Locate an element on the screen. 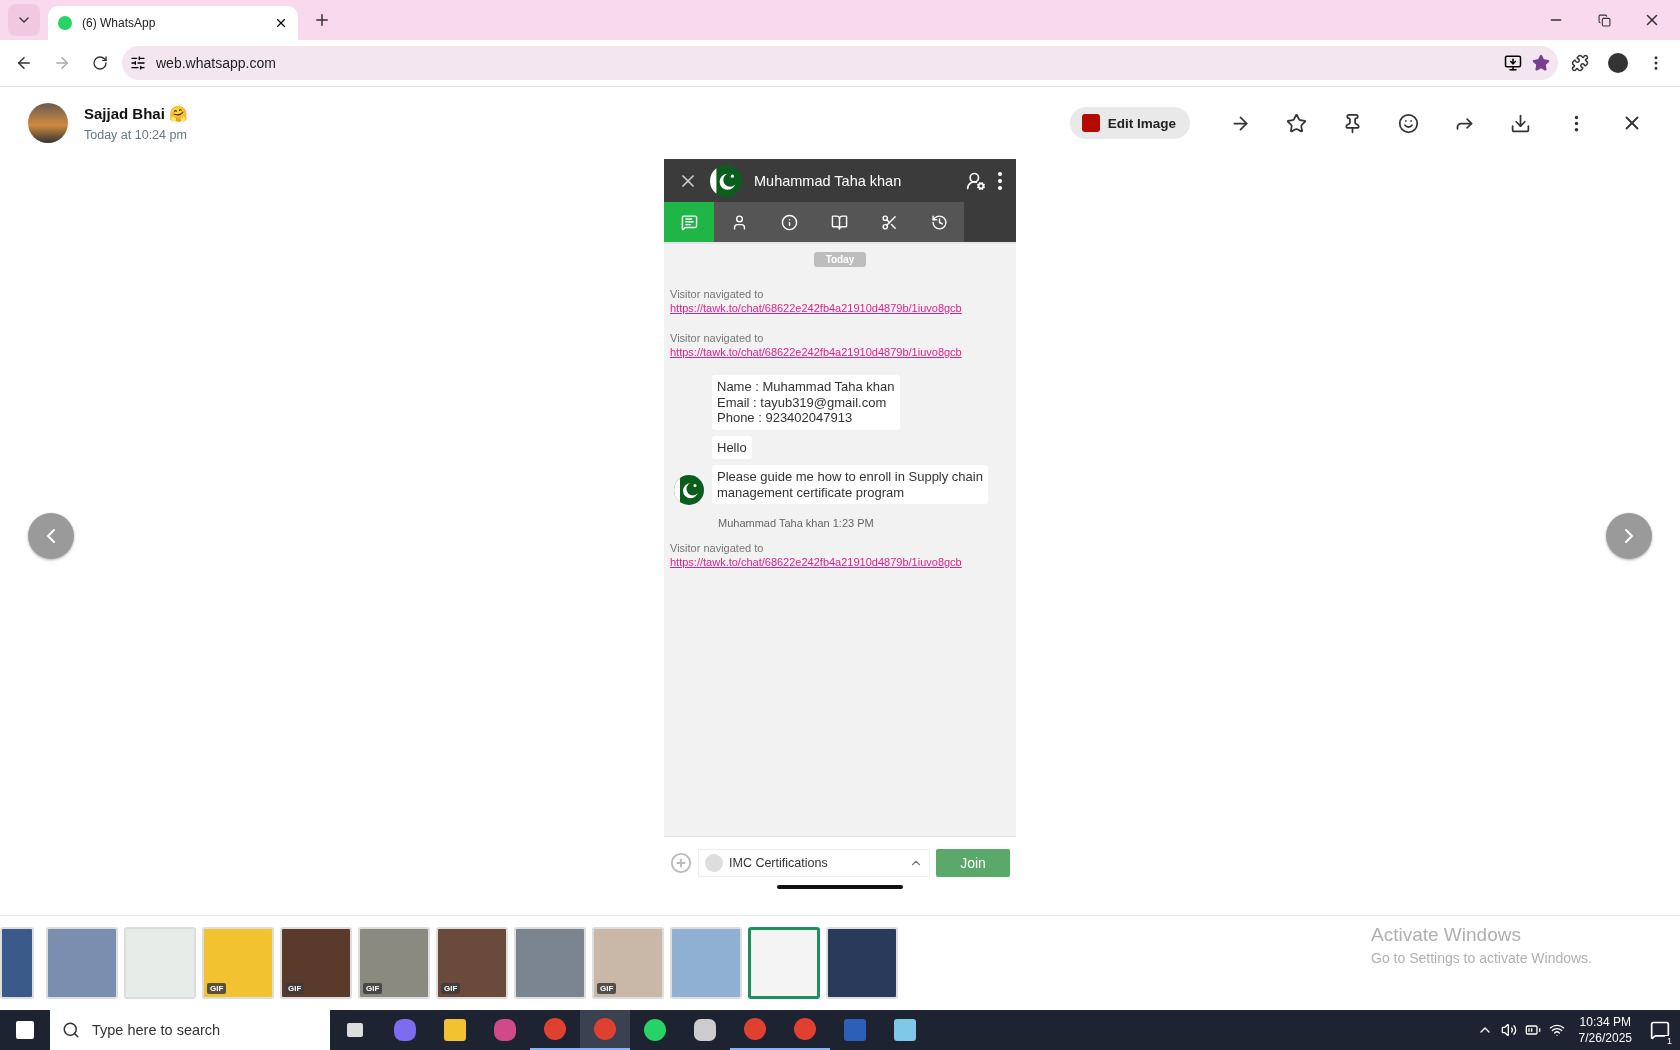 The width and height of the screenshot is (1680, 1050). emoji-icon is located at coordinates (1408, 123).